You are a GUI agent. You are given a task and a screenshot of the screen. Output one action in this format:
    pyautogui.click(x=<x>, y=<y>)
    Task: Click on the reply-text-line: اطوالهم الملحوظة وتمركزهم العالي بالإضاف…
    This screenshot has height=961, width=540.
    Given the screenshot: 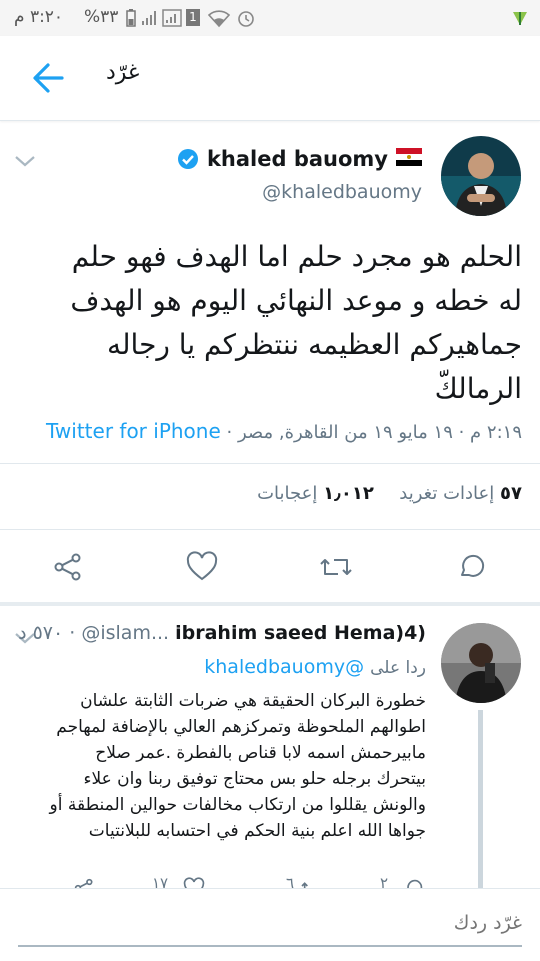 What is the action you would take?
    pyautogui.click(x=241, y=727)
    